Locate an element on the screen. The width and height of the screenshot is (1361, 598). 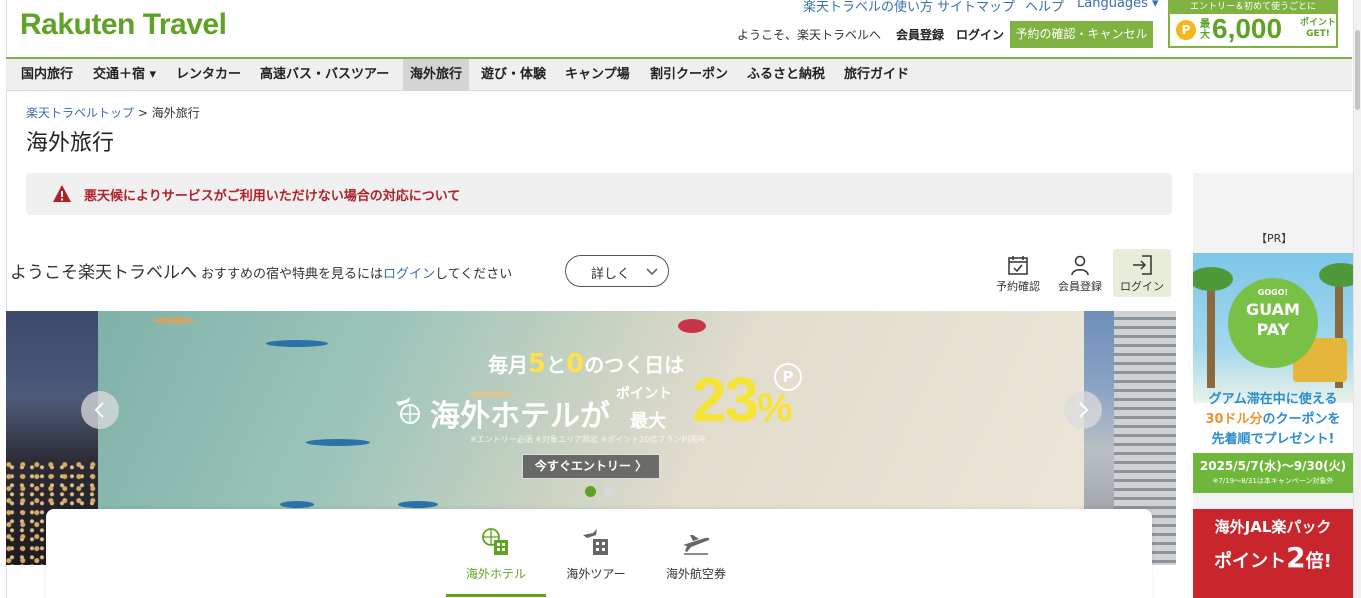
promo-unit: ポイント GET! is located at coordinates (1318, 29).